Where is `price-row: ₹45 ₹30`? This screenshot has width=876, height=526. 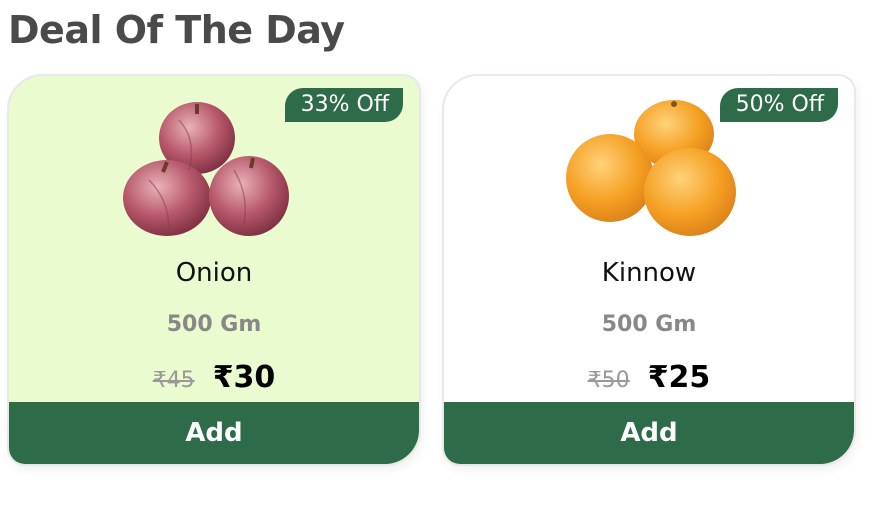 price-row: ₹45 ₹30 is located at coordinates (214, 377).